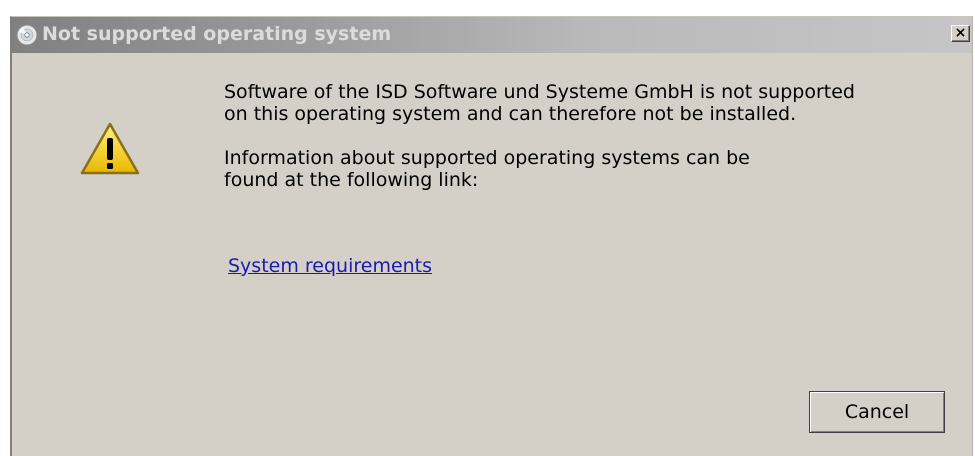 Image resolution: width=975 pixels, height=456 pixels. What do you see at coordinates (217, 34) in the screenshot?
I see `window-title: Not supported operating system` at bounding box center [217, 34].